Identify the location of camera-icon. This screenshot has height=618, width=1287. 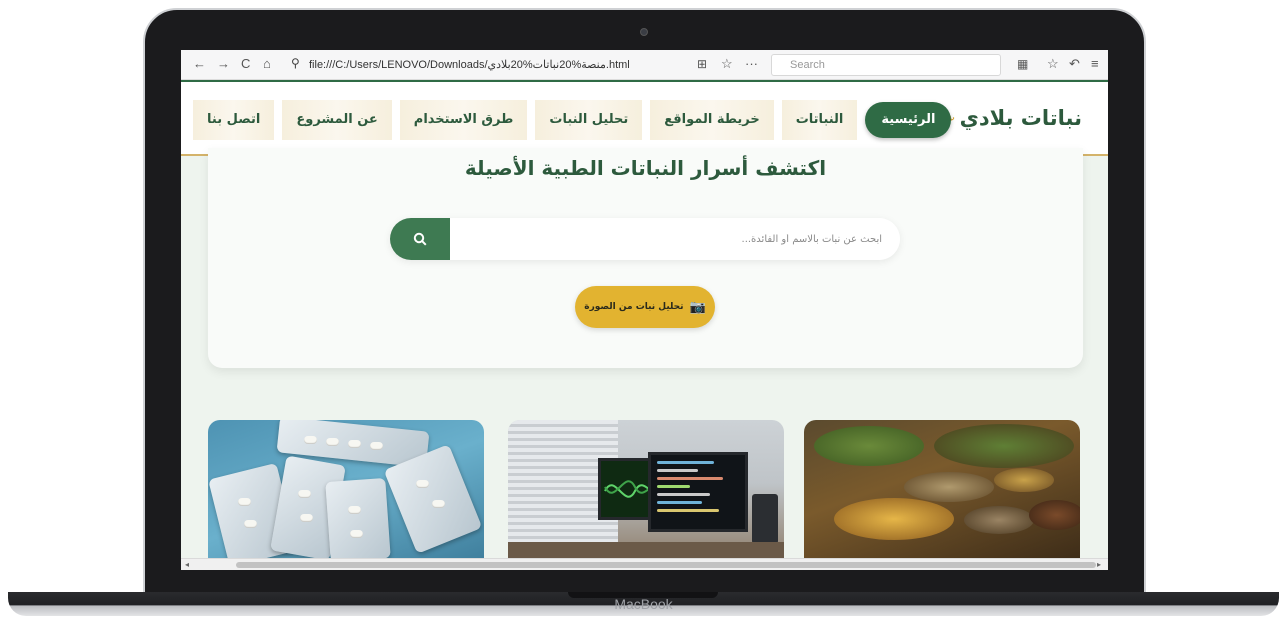
(644, 32).